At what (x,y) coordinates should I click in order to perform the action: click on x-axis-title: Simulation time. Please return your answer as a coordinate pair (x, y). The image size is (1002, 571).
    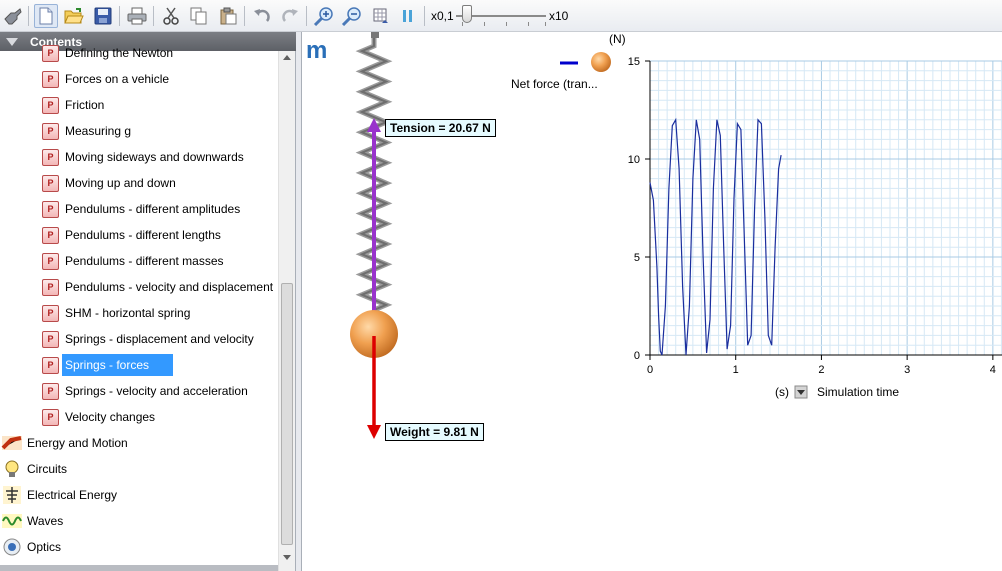
    Looking at the image, I should click on (858, 392).